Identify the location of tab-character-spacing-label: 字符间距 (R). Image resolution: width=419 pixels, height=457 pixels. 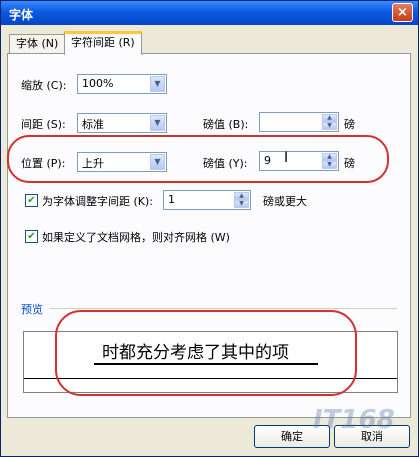
(103, 42).